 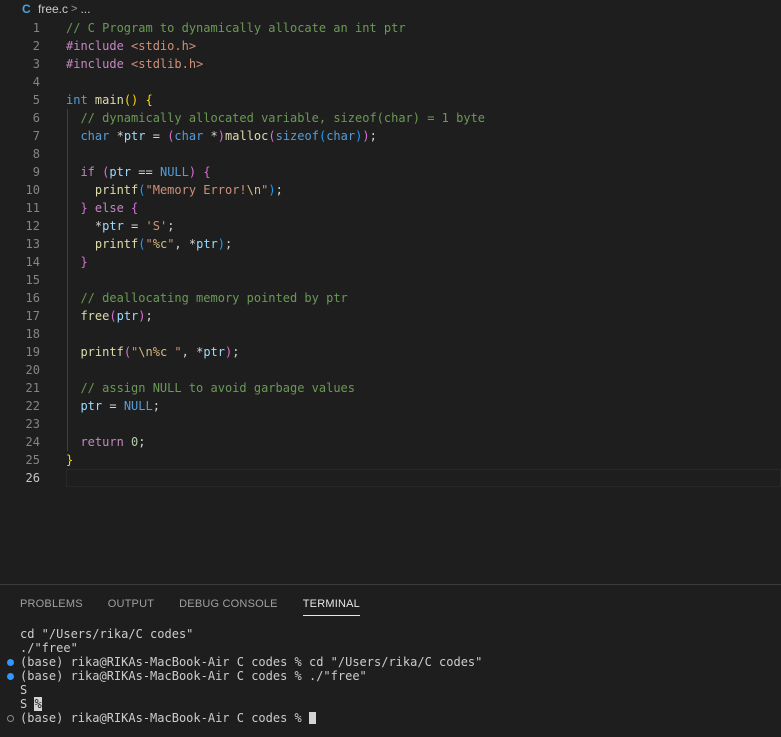 I want to click on partial-line-marker: %, so click(x=38, y=704).